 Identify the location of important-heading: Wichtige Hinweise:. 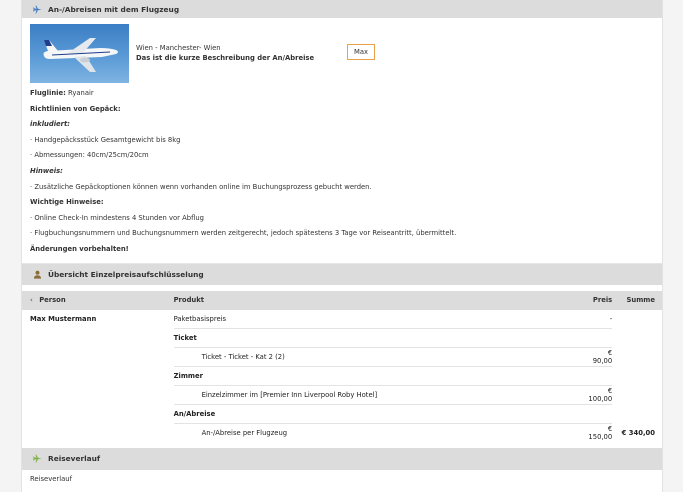
(67, 202).